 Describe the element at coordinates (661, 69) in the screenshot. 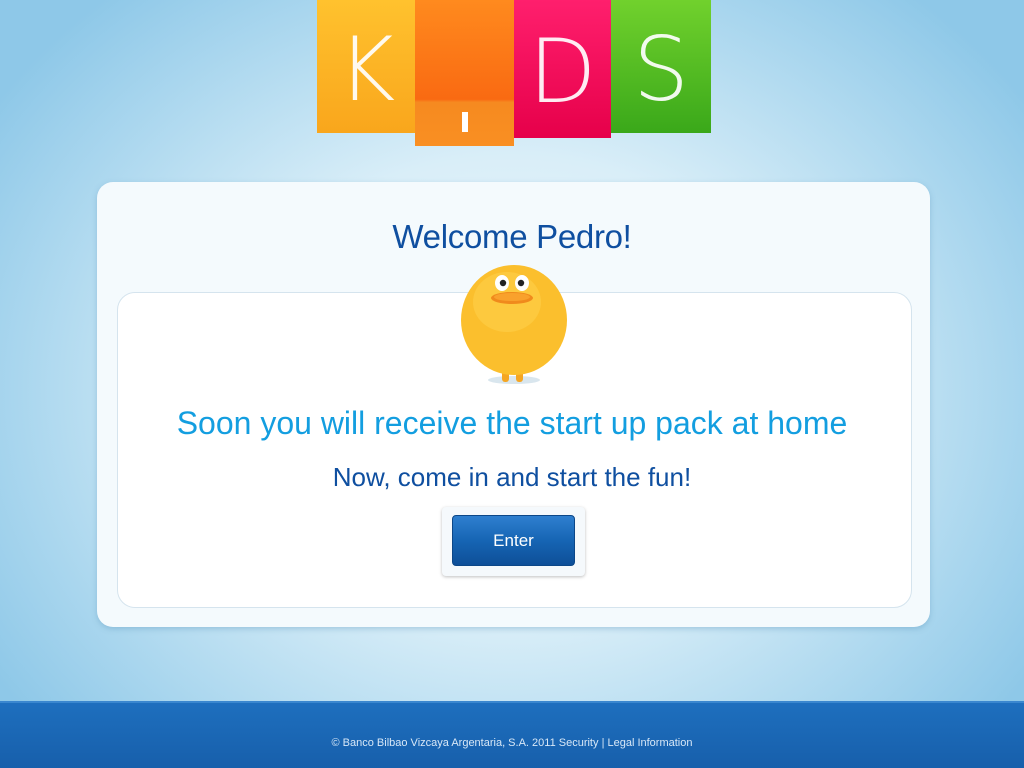

I see `logo-letter-s: S` at that location.